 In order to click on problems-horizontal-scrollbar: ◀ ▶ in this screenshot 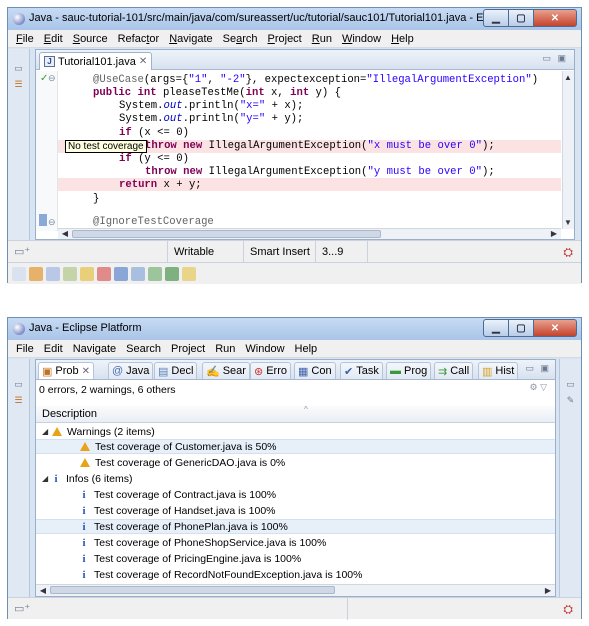, I will do `click(295, 590)`.